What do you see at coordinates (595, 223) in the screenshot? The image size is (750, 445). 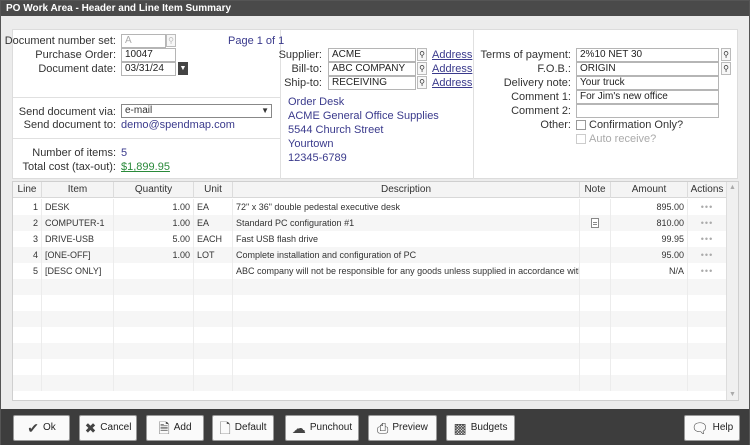 I see `note-icon` at bounding box center [595, 223].